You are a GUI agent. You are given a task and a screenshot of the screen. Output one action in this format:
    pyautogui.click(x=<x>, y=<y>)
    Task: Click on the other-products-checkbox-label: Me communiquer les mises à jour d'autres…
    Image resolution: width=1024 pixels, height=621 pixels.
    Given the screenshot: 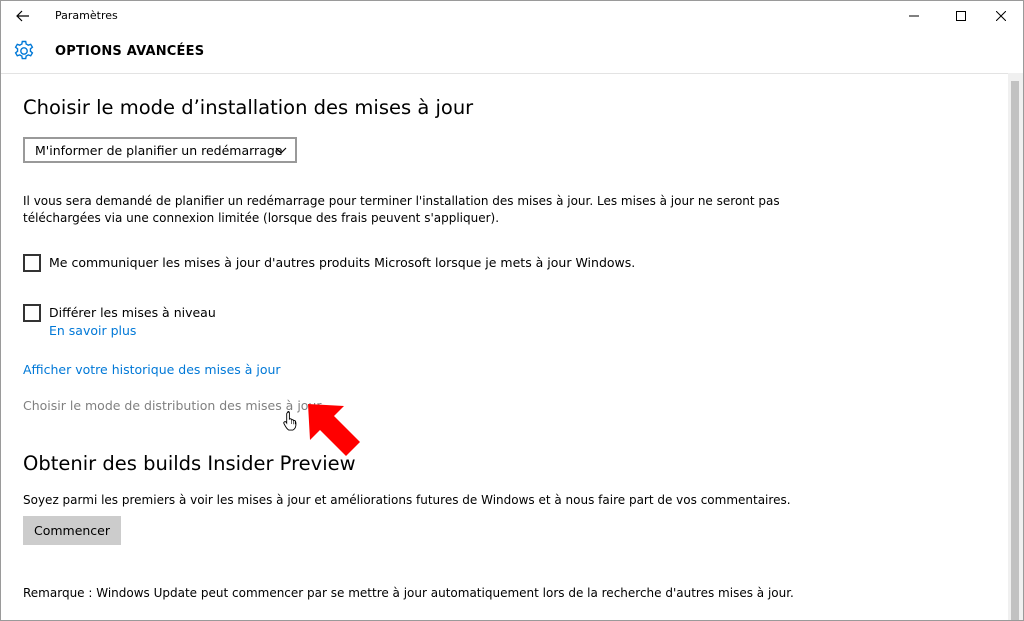 What is the action you would take?
    pyautogui.click(x=342, y=262)
    